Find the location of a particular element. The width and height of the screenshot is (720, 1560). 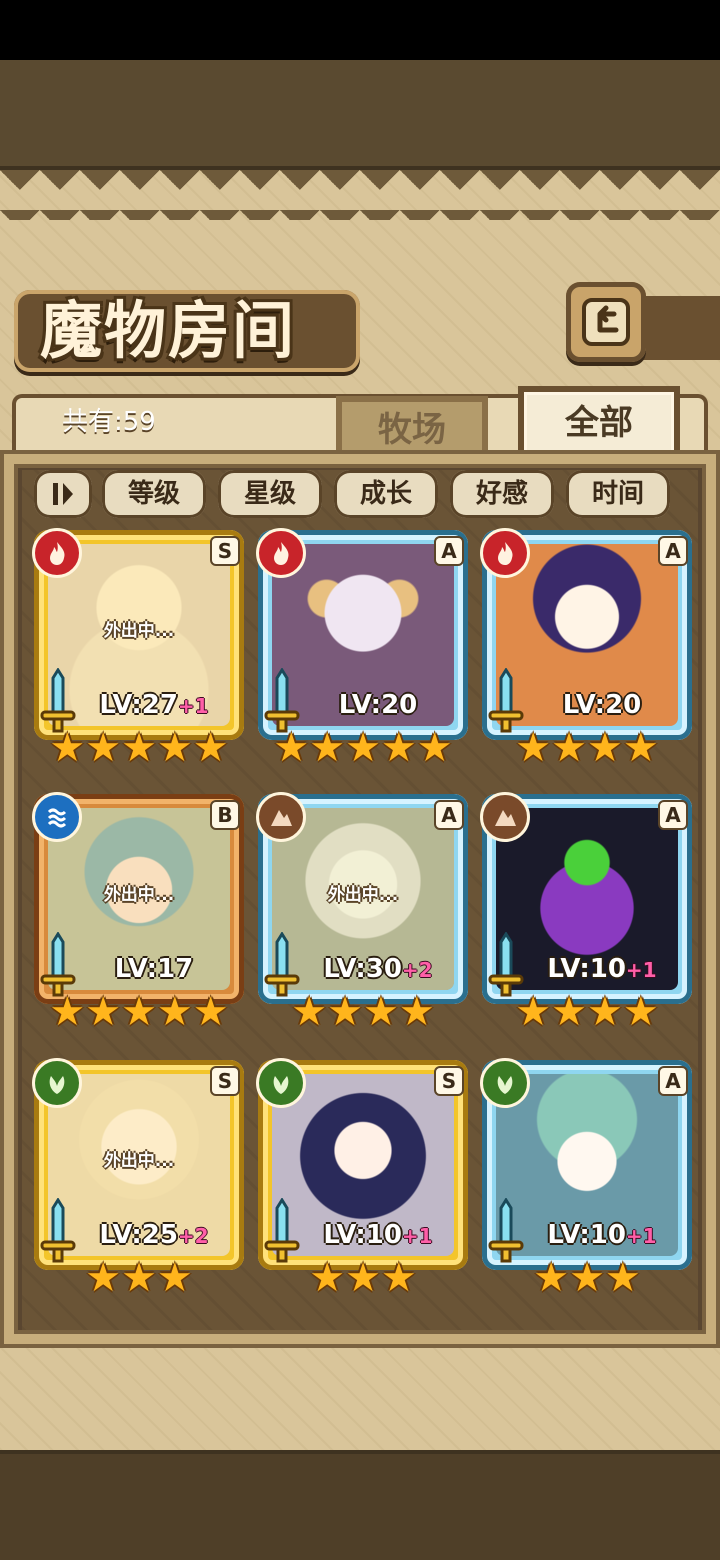

level-line: LV:25+2 is located at coordinates (154, 1235).